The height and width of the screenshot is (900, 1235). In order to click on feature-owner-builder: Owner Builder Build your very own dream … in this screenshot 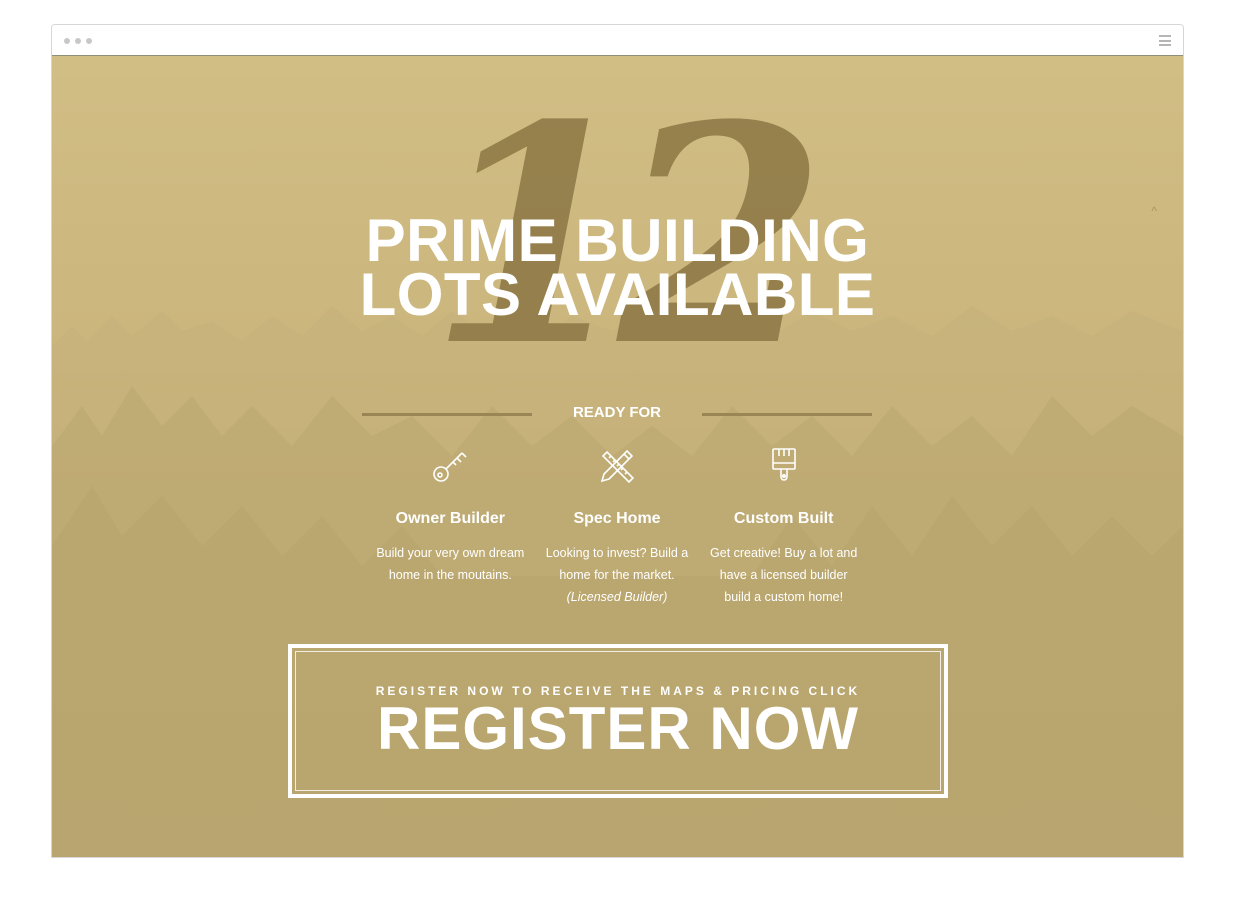, I will do `click(450, 527)`.